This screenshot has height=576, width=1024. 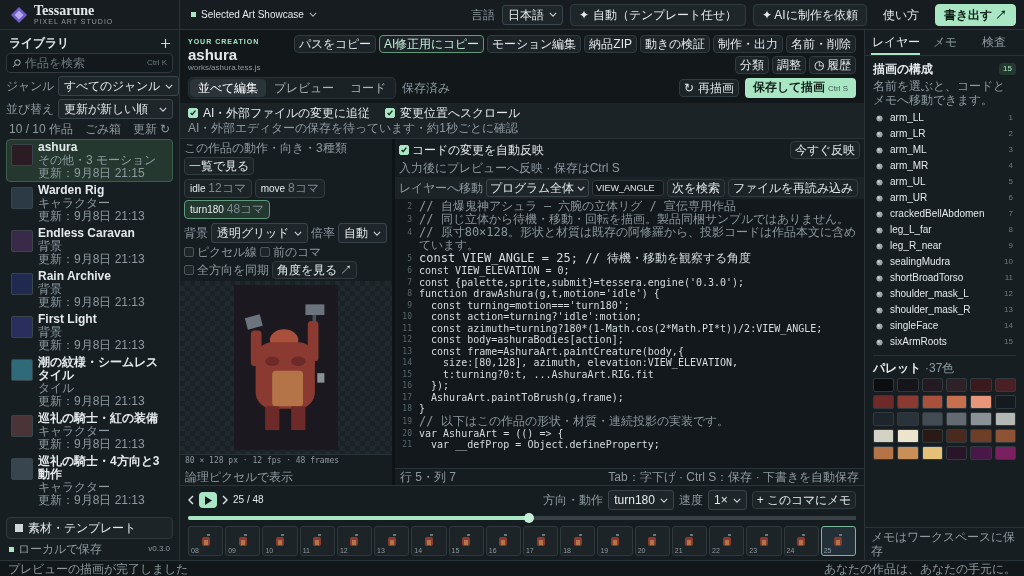 What do you see at coordinates (89, 332) in the screenshot?
I see `library-item: First Light 背景 更新：9月8日 21:13` at bounding box center [89, 332].